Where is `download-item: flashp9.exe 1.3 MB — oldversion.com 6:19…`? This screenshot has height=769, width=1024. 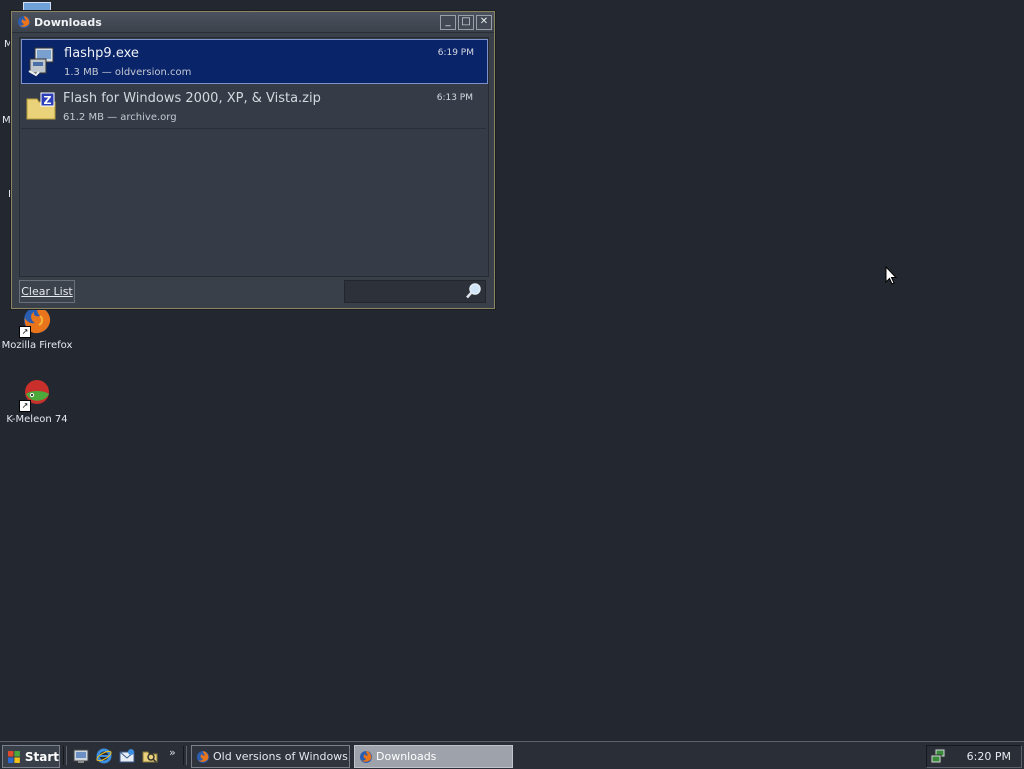 download-item: flashp9.exe 1.3 MB — oldversion.com 6:19… is located at coordinates (254, 61).